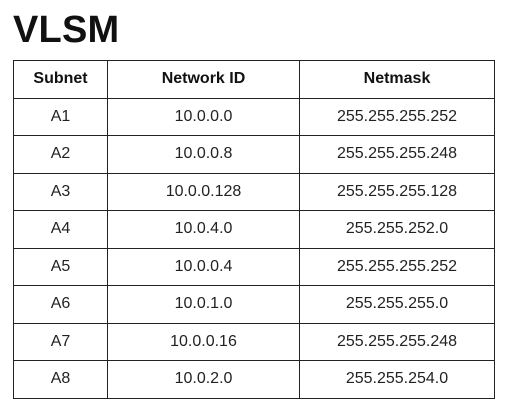  What do you see at coordinates (203, 304) in the screenshot?
I see `cell-network-id: 10.0.1.0` at bounding box center [203, 304].